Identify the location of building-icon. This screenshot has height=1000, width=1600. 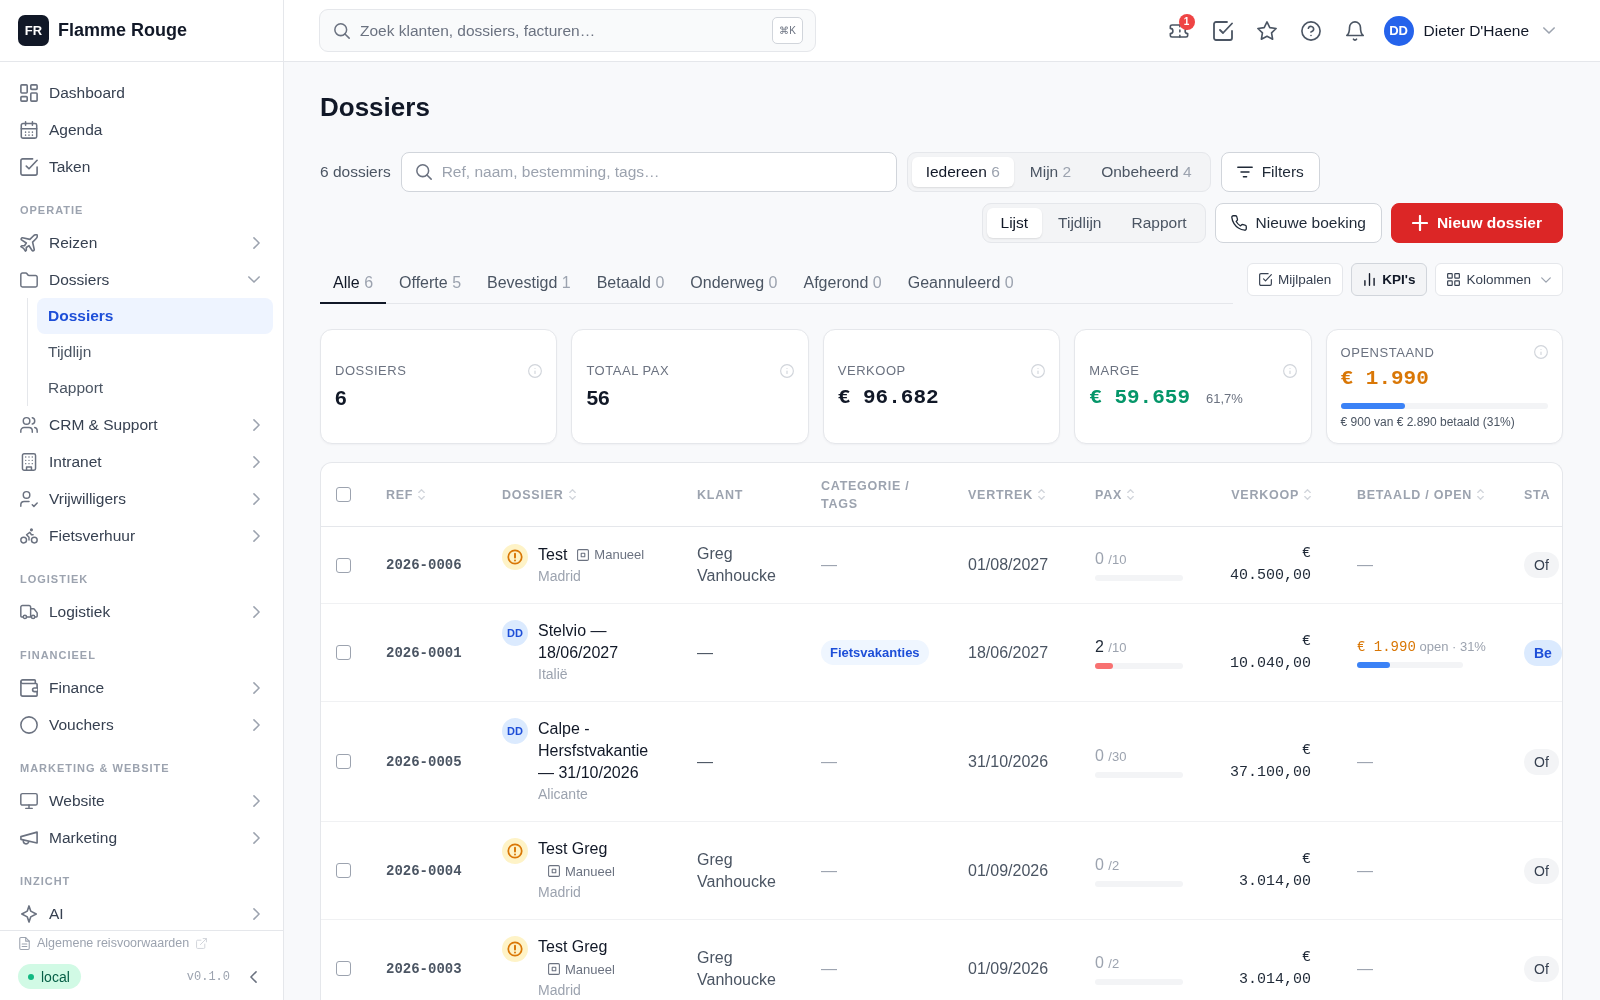
(29, 461).